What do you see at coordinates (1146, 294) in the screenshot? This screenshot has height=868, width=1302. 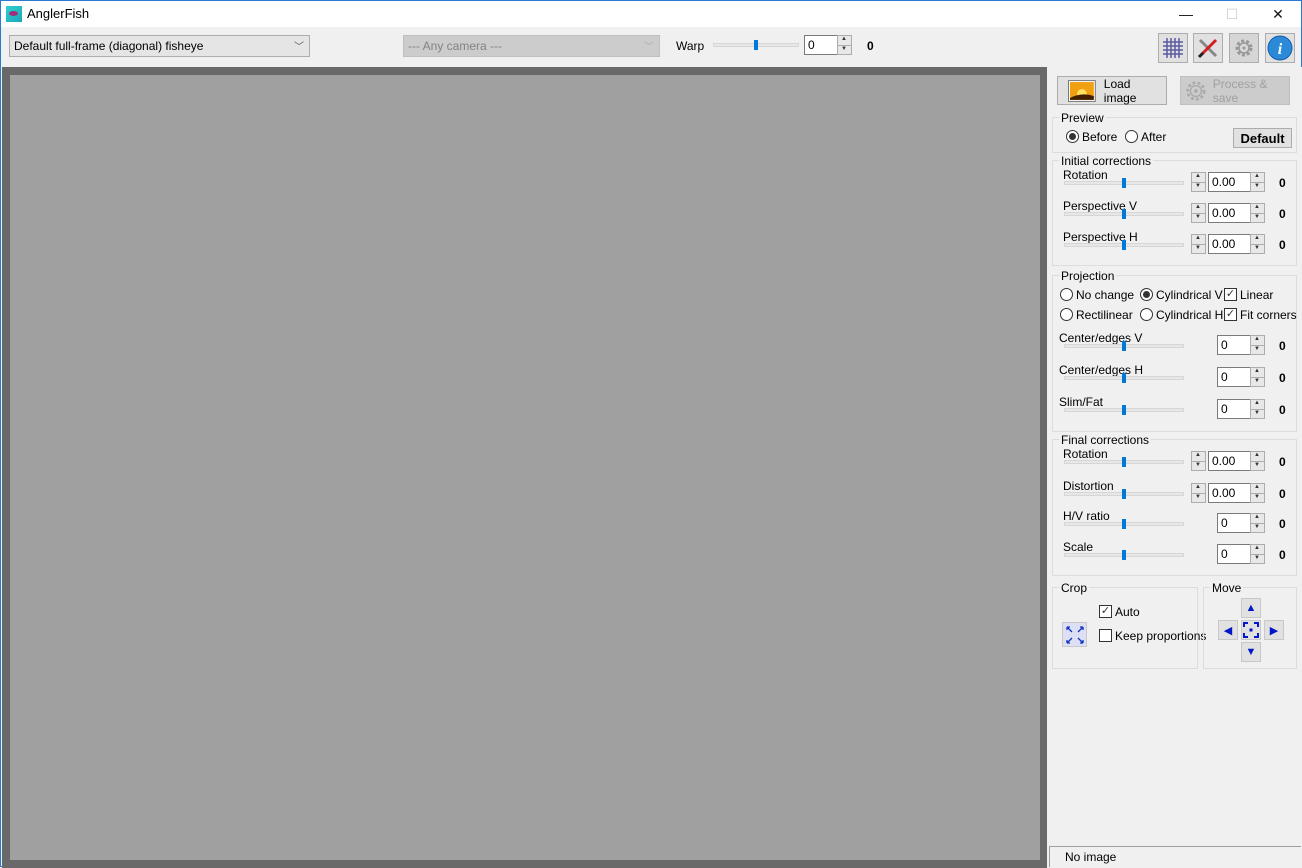 I see `cylindrical-v-radio` at bounding box center [1146, 294].